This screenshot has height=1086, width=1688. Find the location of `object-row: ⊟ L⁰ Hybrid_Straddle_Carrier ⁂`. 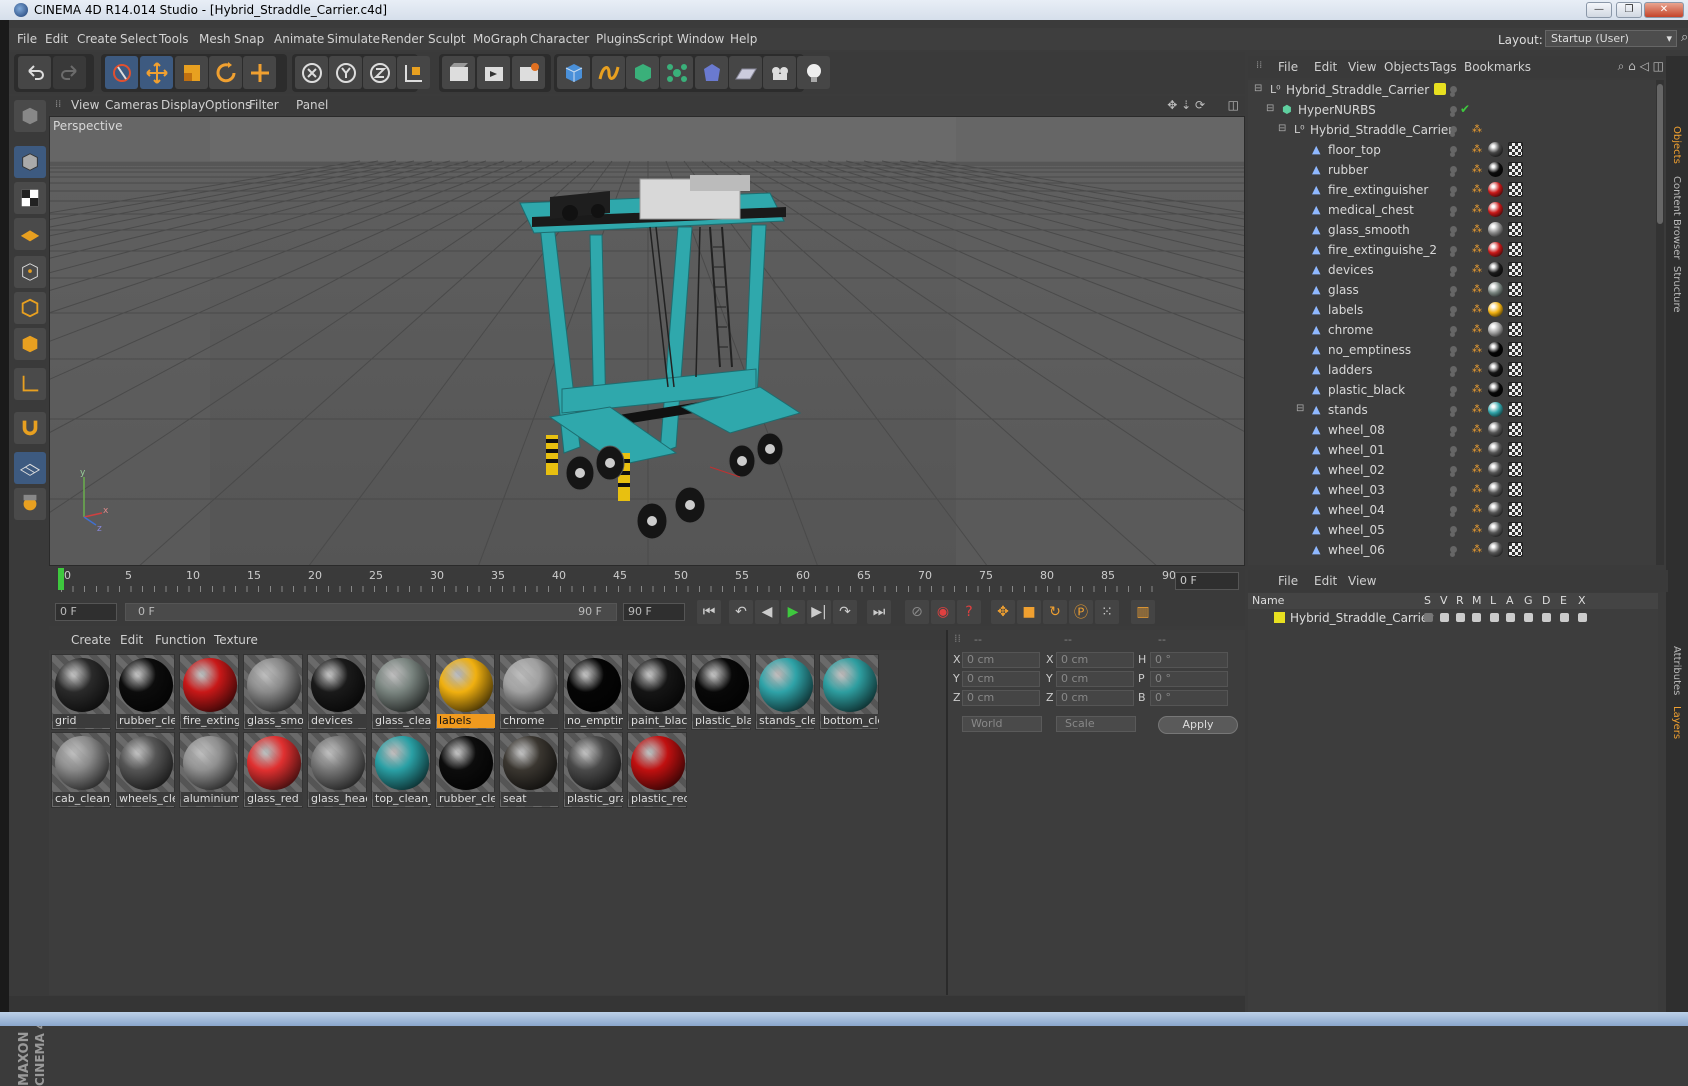

object-row: ⊟ L⁰ Hybrid_Straddle_Carrier ⁂ is located at coordinates (1453, 130).